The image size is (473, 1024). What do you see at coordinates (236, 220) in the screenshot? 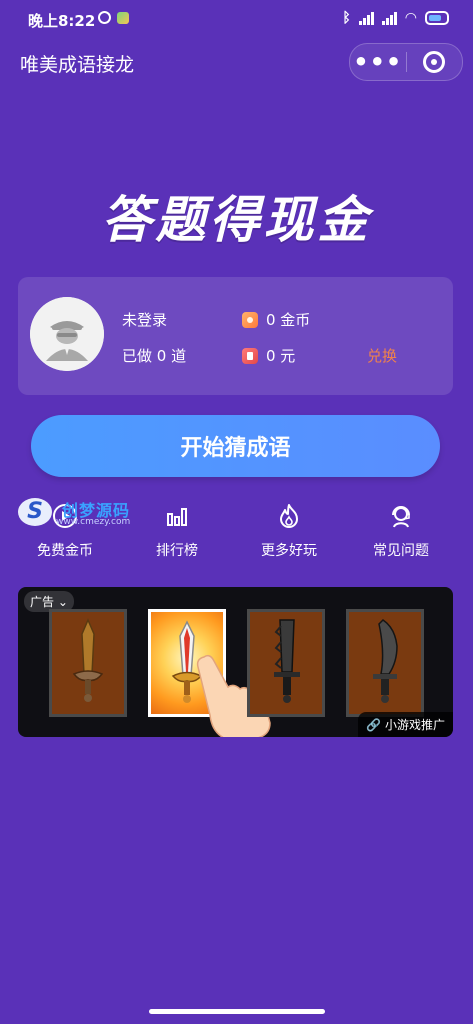
I see `banner-title: 答题得现金` at bounding box center [236, 220].